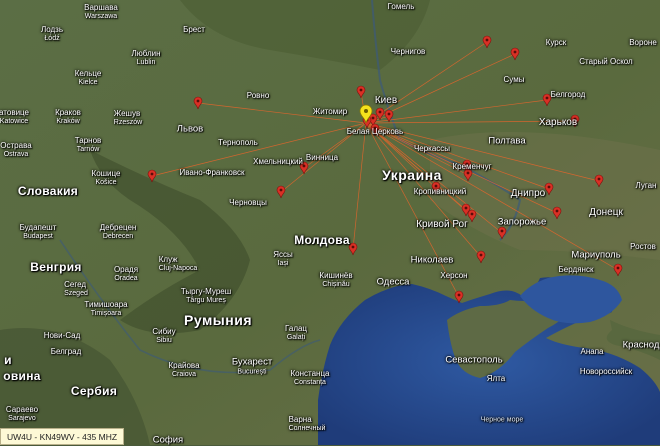 This screenshot has width=660, height=446. What do you see at coordinates (310, 382) in the screenshot?
I see `place-name-local: Constanța` at bounding box center [310, 382].